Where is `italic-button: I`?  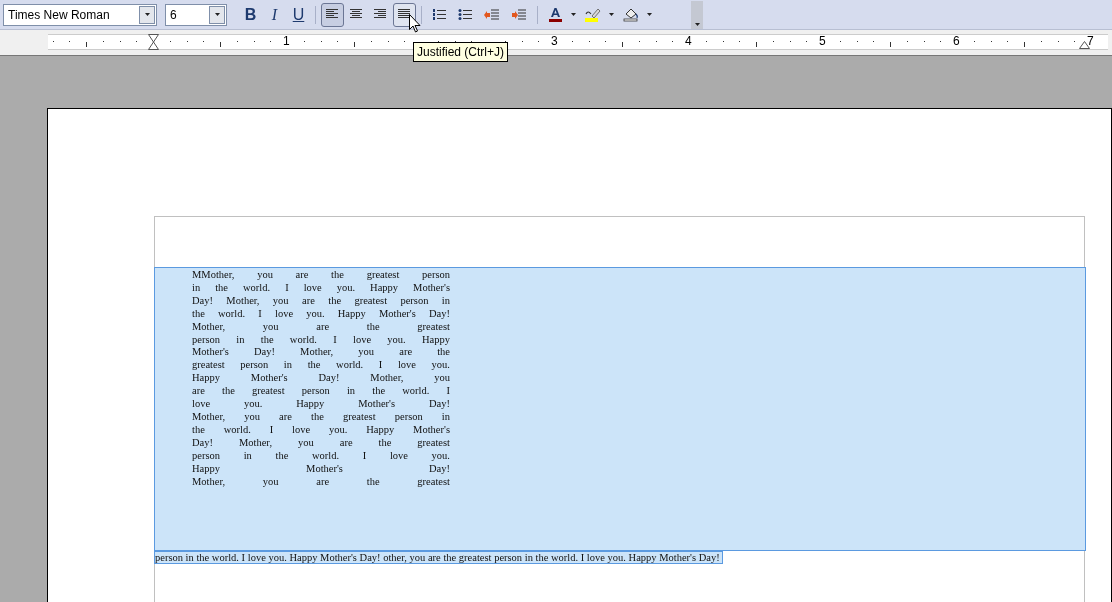 italic-button: I is located at coordinates (274, 14).